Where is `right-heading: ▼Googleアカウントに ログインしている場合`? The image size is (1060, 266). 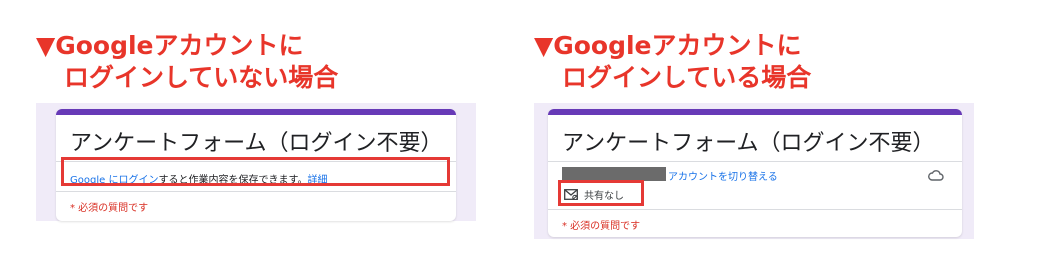
right-heading: ▼Googleアカウントに ログインしている場合 is located at coordinates (672, 62).